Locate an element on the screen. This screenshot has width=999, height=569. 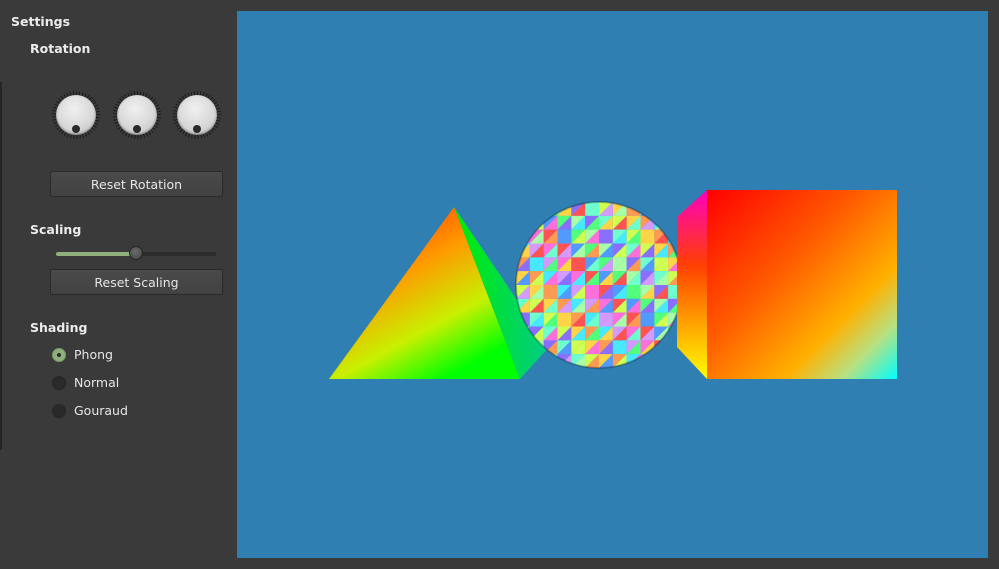
shading-phong-label: Phong is located at coordinates (93, 354).